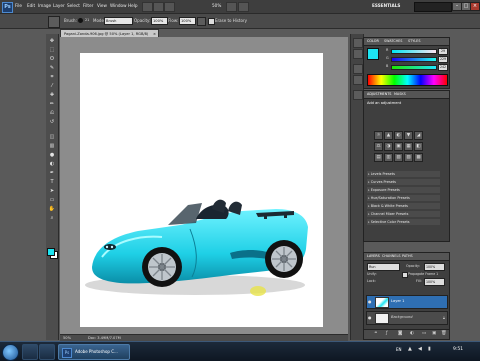 The height and width of the screenshot is (361, 480). I want to click on crop-icon: ⌗, so click(52, 77).